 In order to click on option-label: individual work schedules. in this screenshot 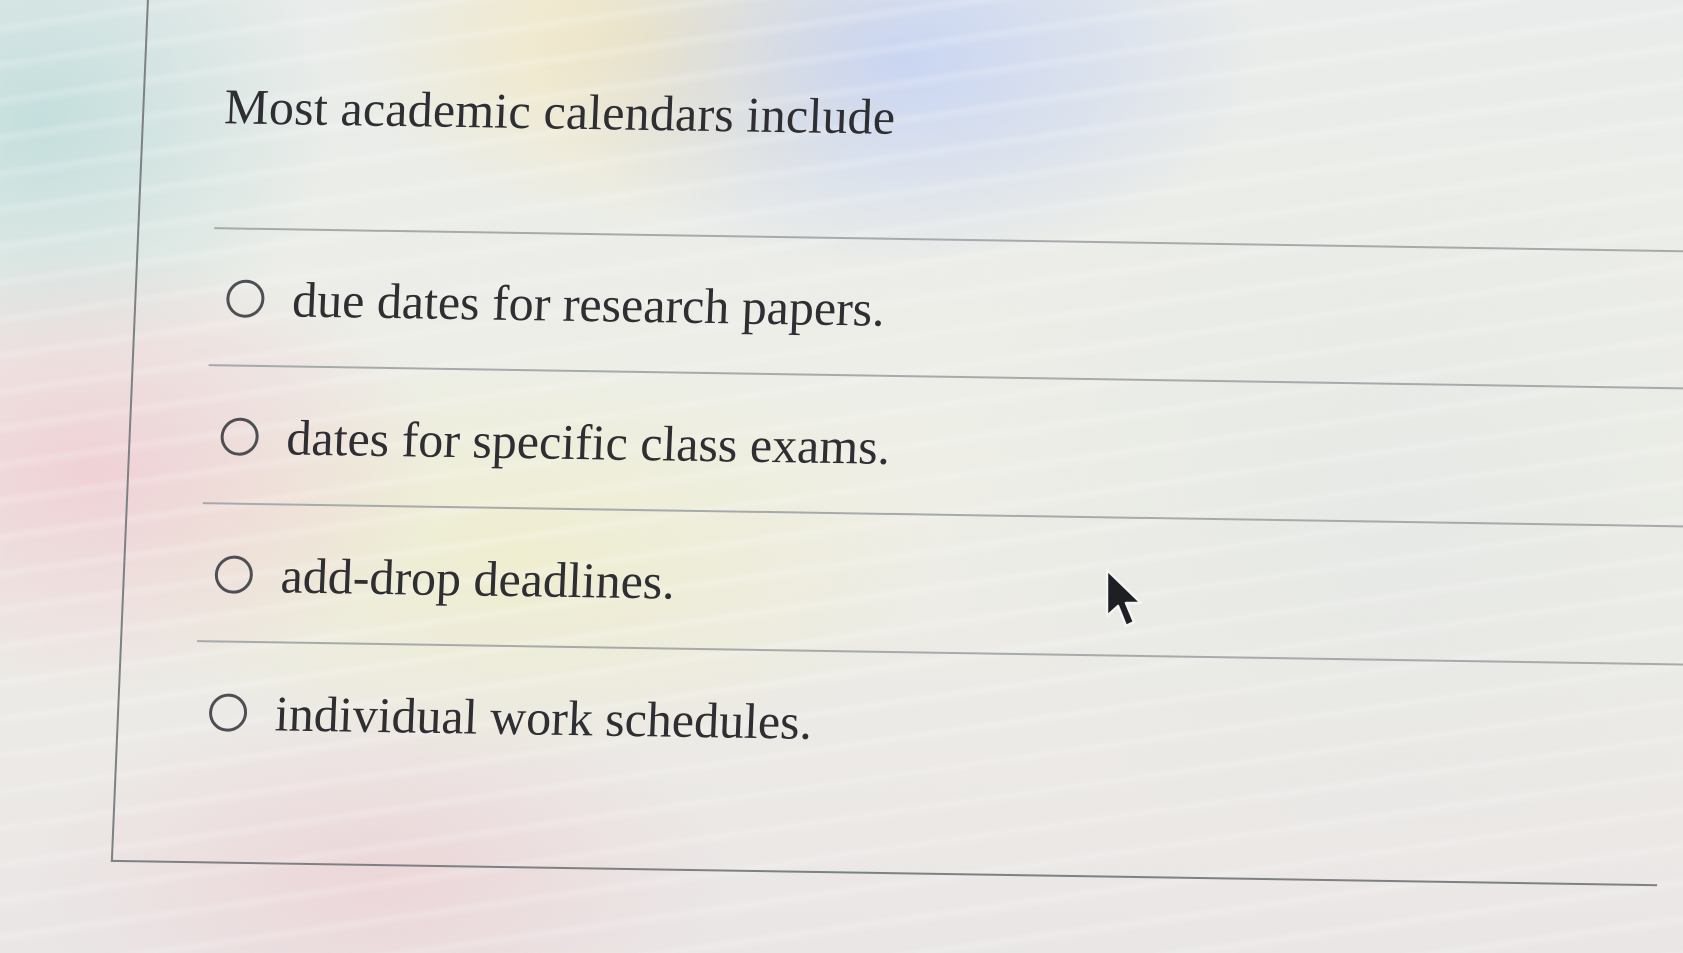, I will do `click(543, 717)`.